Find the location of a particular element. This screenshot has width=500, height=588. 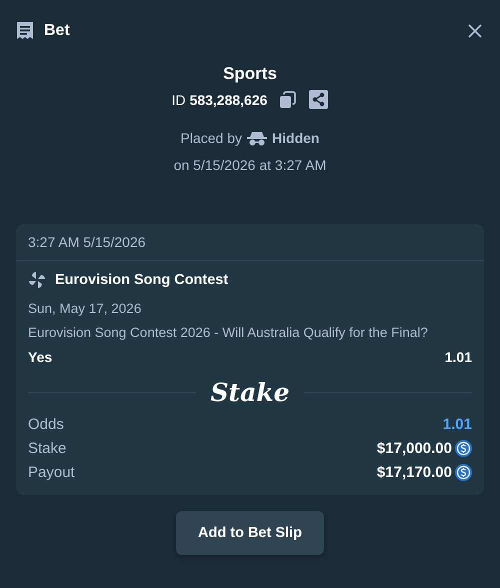

close-button is located at coordinates (475, 31).